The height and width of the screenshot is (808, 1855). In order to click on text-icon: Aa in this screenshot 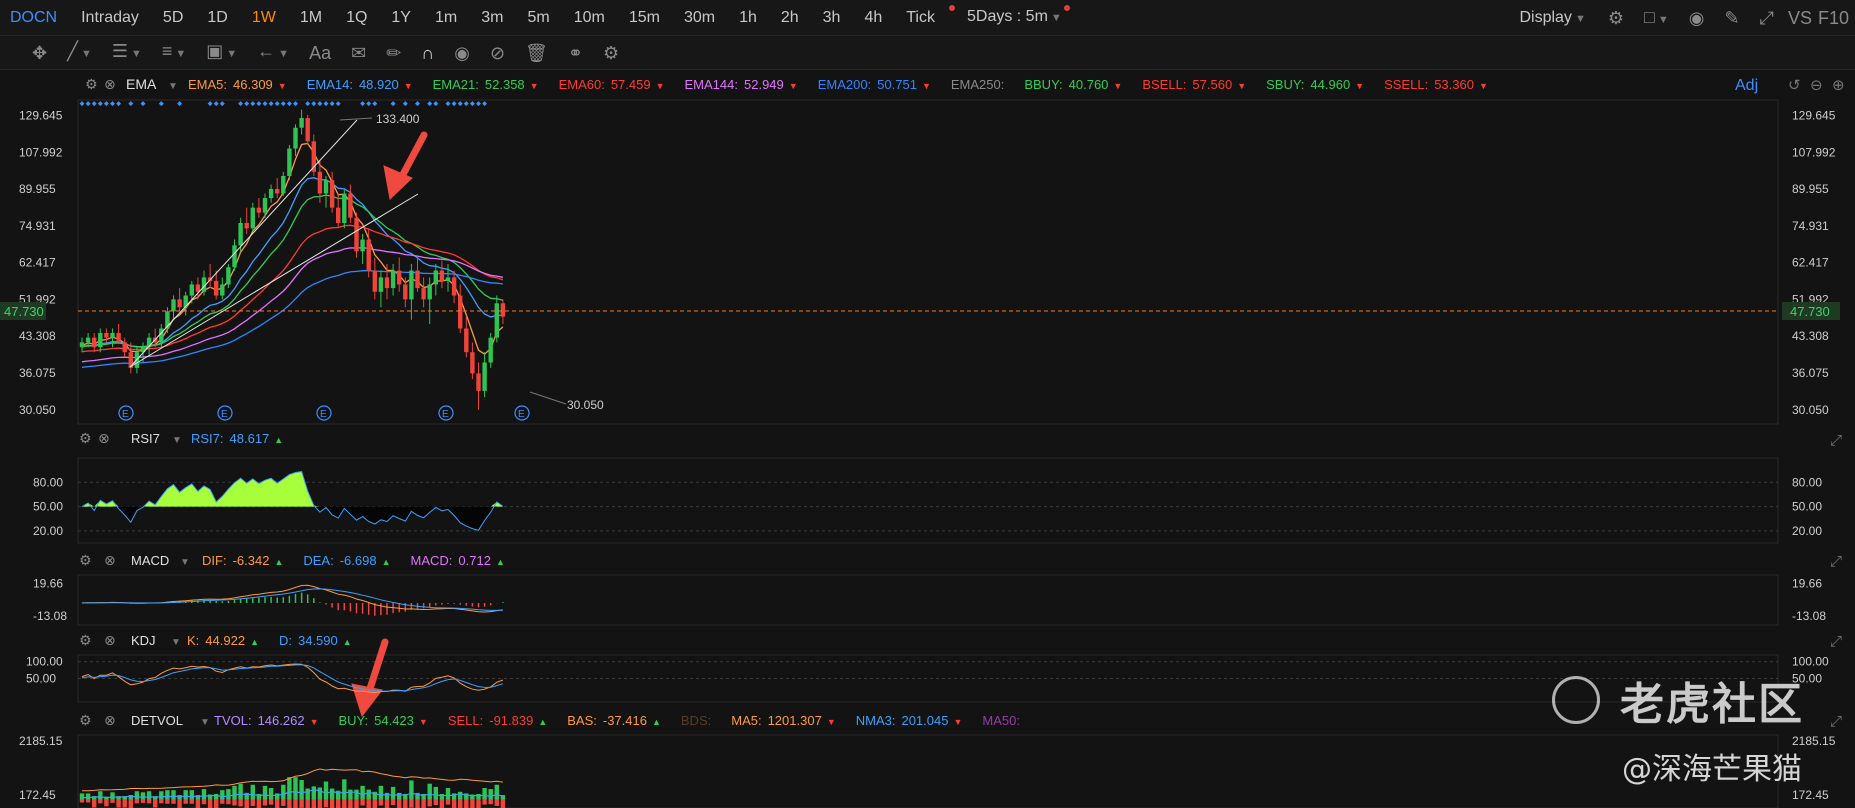, I will do `click(320, 53)`.